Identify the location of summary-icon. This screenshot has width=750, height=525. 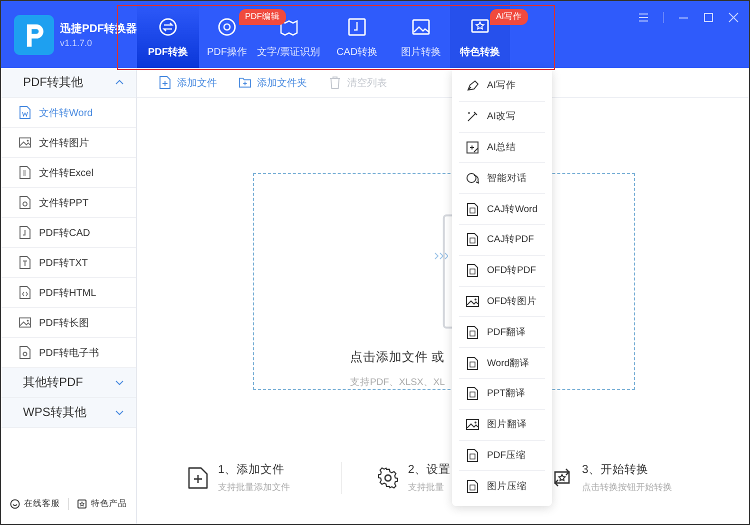
(472, 147).